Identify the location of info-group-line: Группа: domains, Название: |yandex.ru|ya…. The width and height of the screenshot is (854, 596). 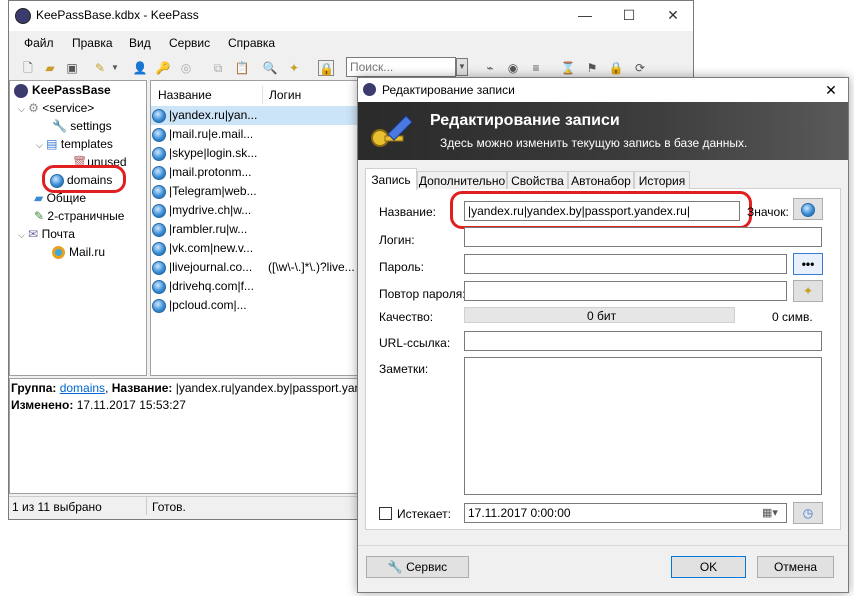
(184, 388).